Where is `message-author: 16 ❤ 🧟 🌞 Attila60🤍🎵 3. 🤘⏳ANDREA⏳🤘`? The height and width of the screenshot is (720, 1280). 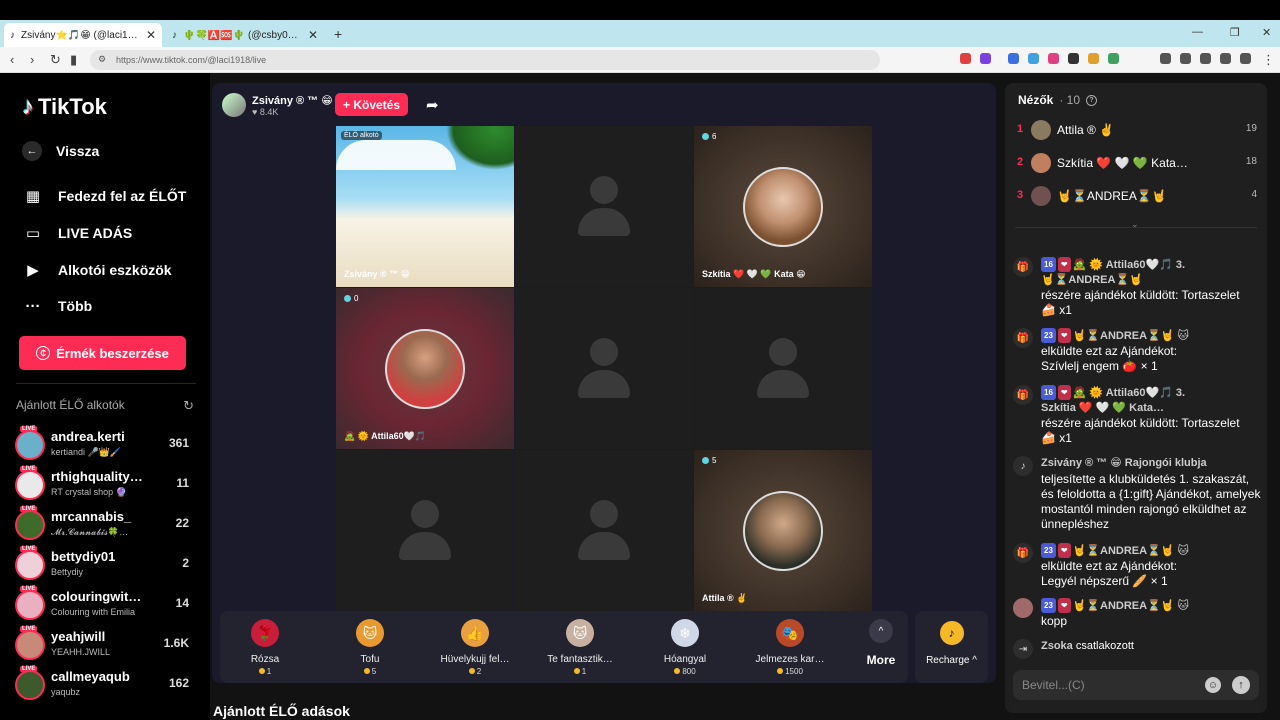
message-author: 16 ❤ 🧟 🌞 Attila60🤍🎵 3. 🤘⏳ANDREA⏳🤘 is located at coordinates (1151, 272).